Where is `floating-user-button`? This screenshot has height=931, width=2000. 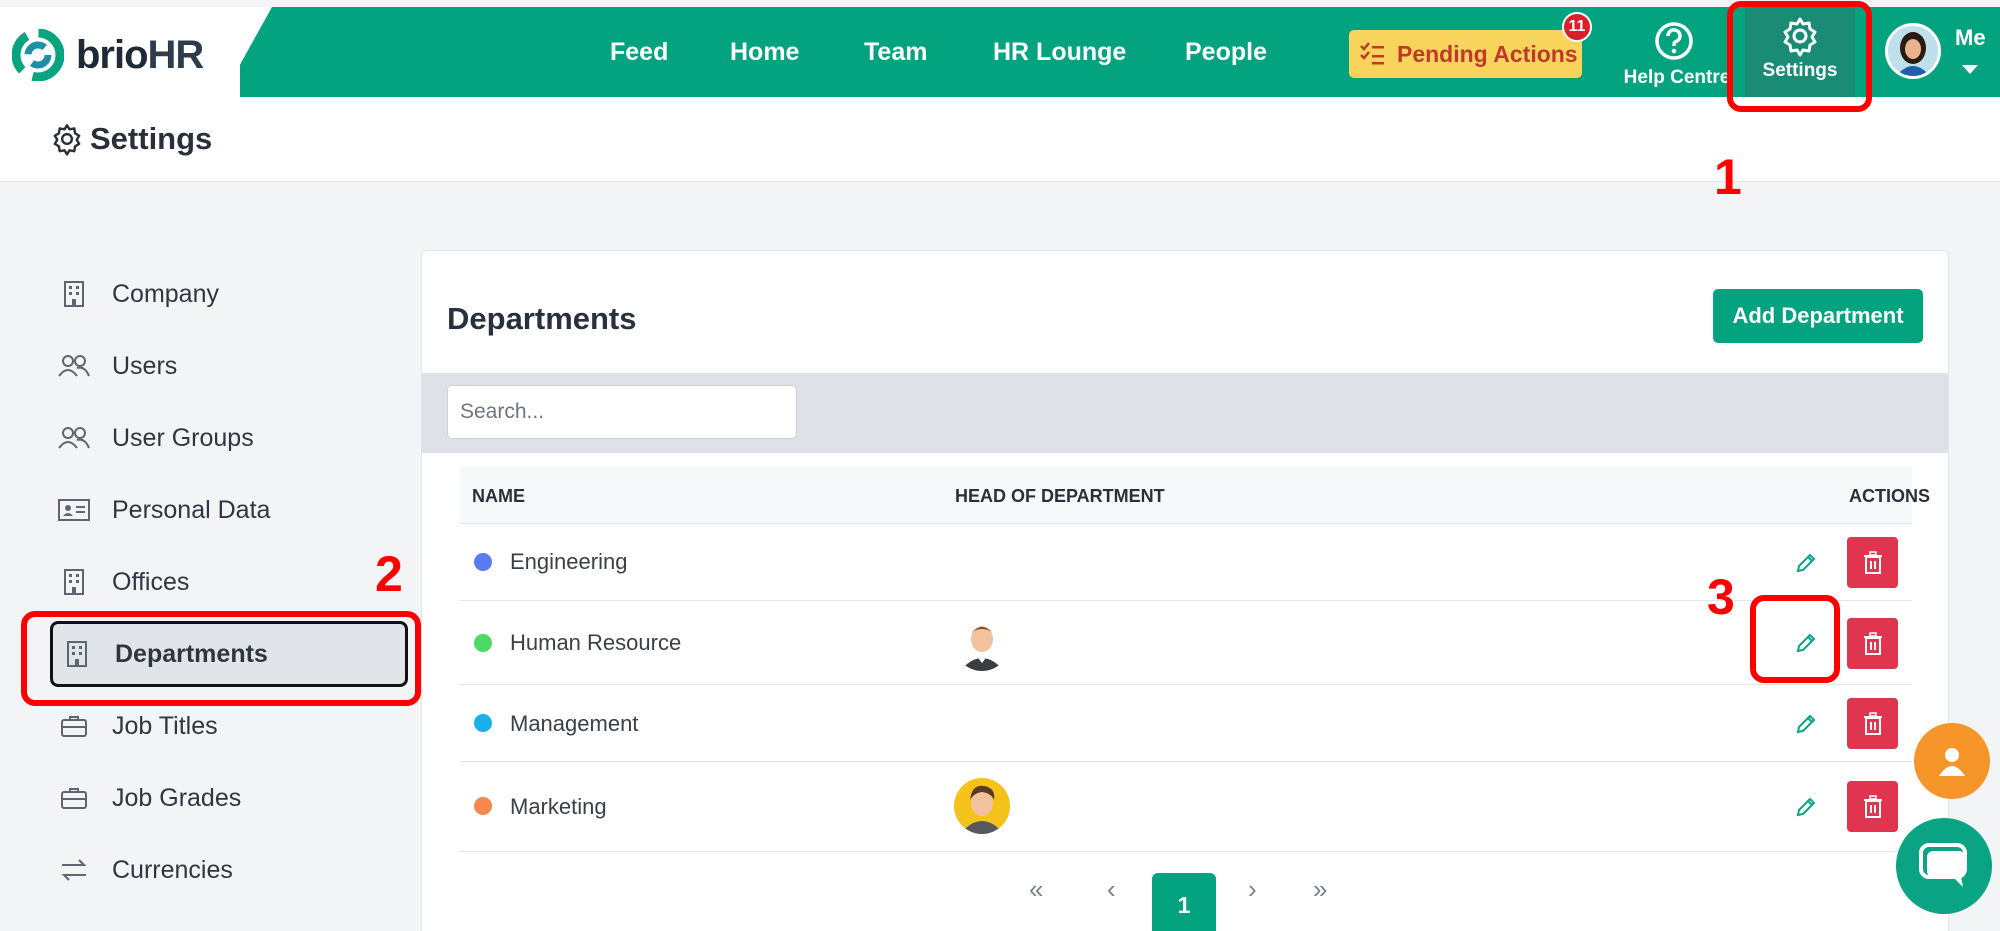 floating-user-button is located at coordinates (1952, 761).